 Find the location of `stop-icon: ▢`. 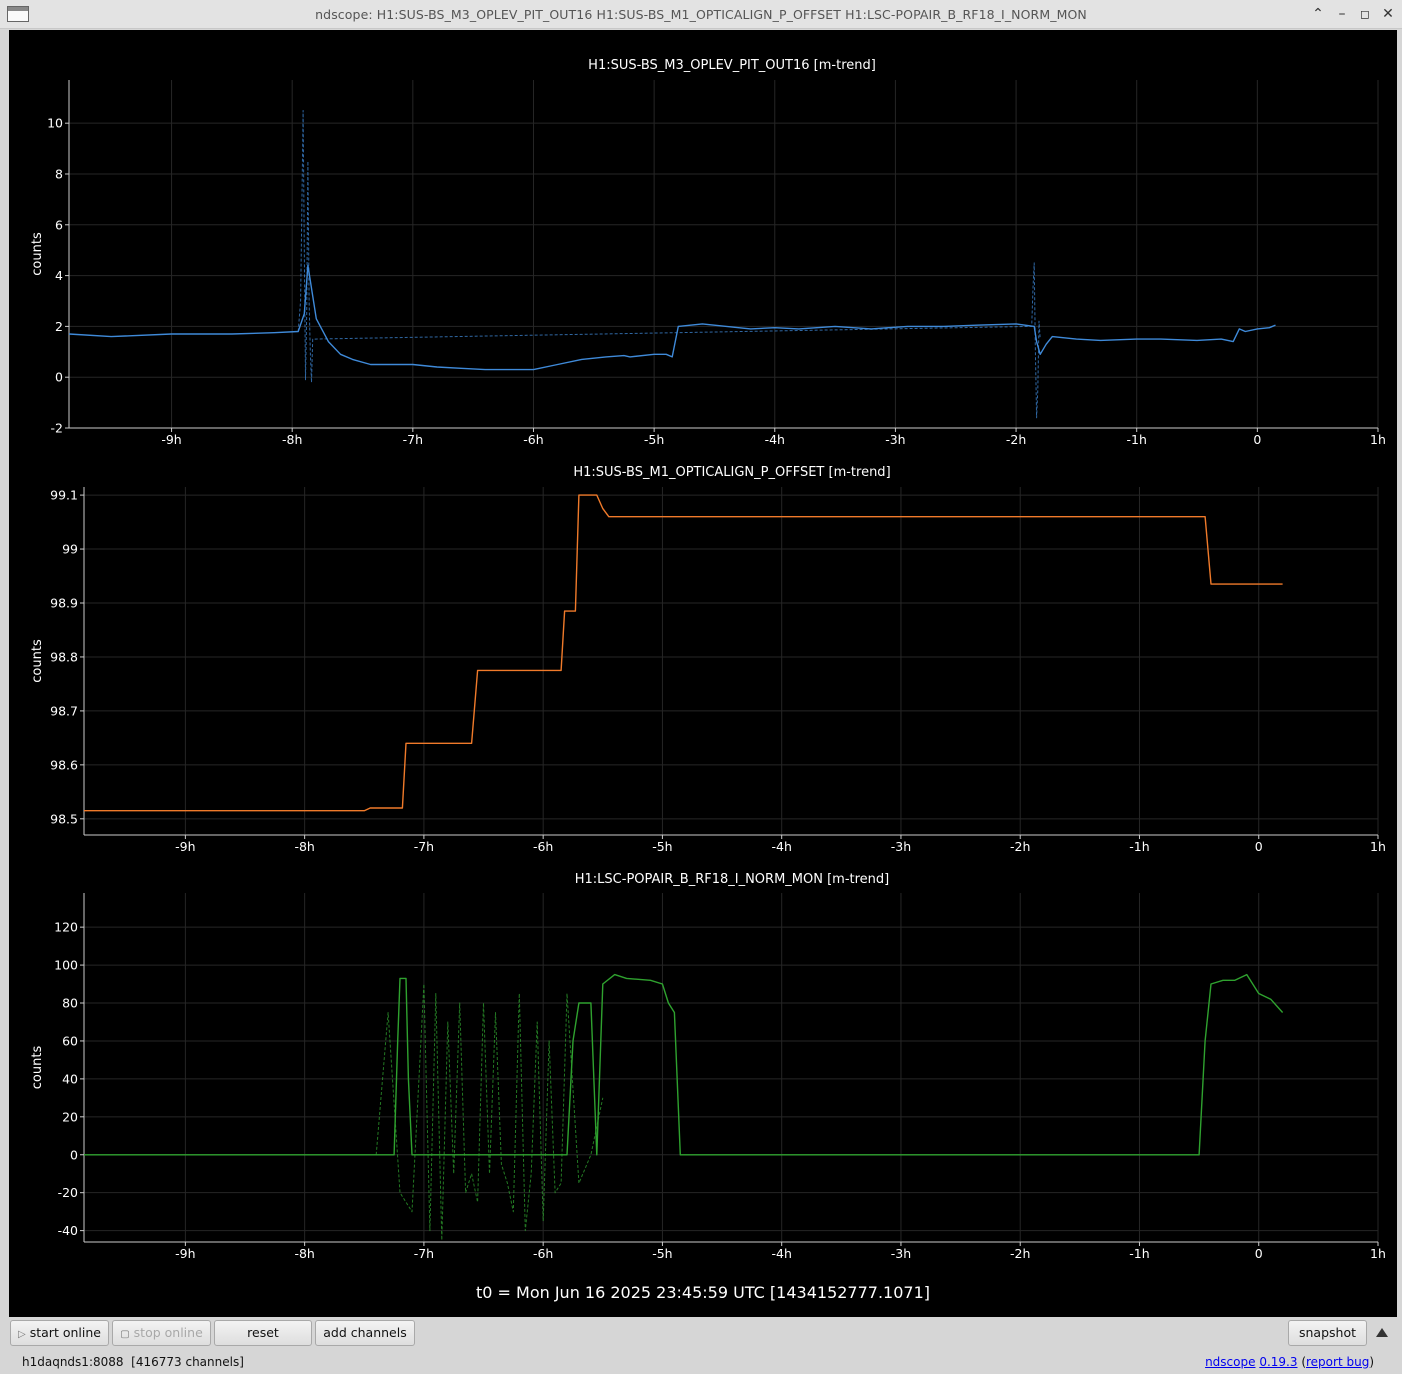

stop-icon: ▢ is located at coordinates (125, 1334).